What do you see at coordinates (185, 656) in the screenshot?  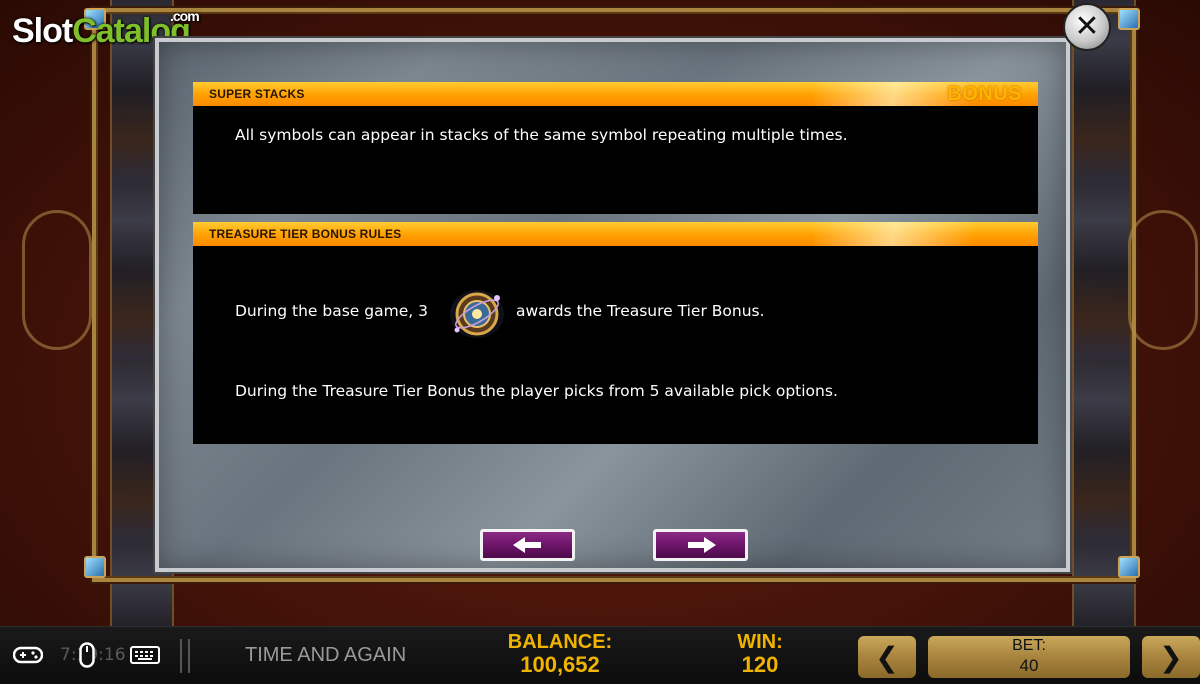 I see `bar-divider` at bounding box center [185, 656].